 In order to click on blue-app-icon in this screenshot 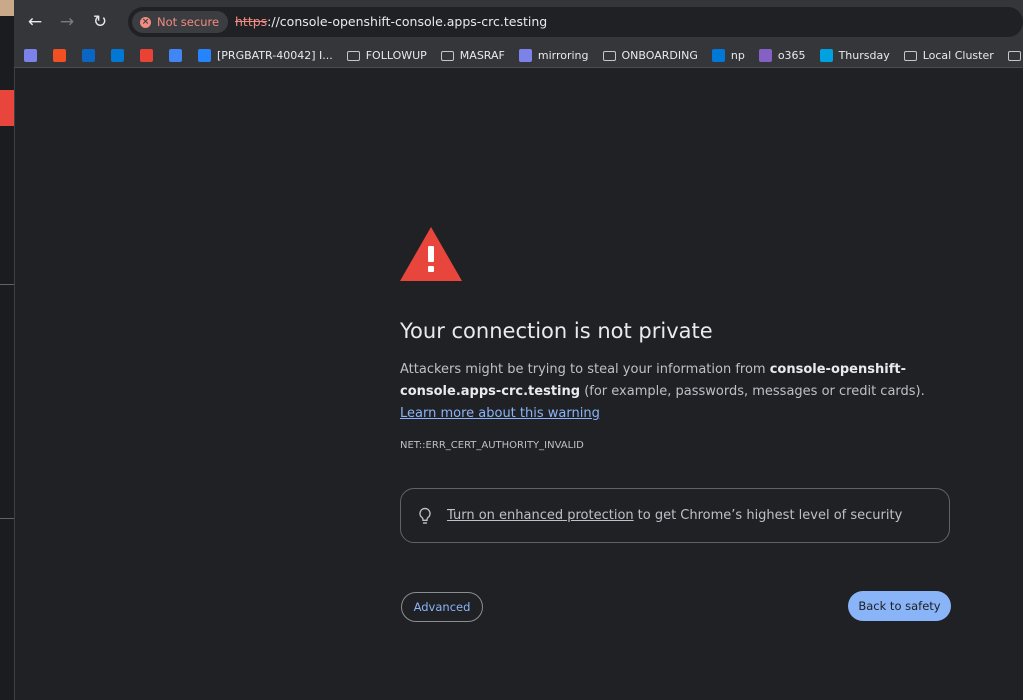, I will do `click(88, 55)`.